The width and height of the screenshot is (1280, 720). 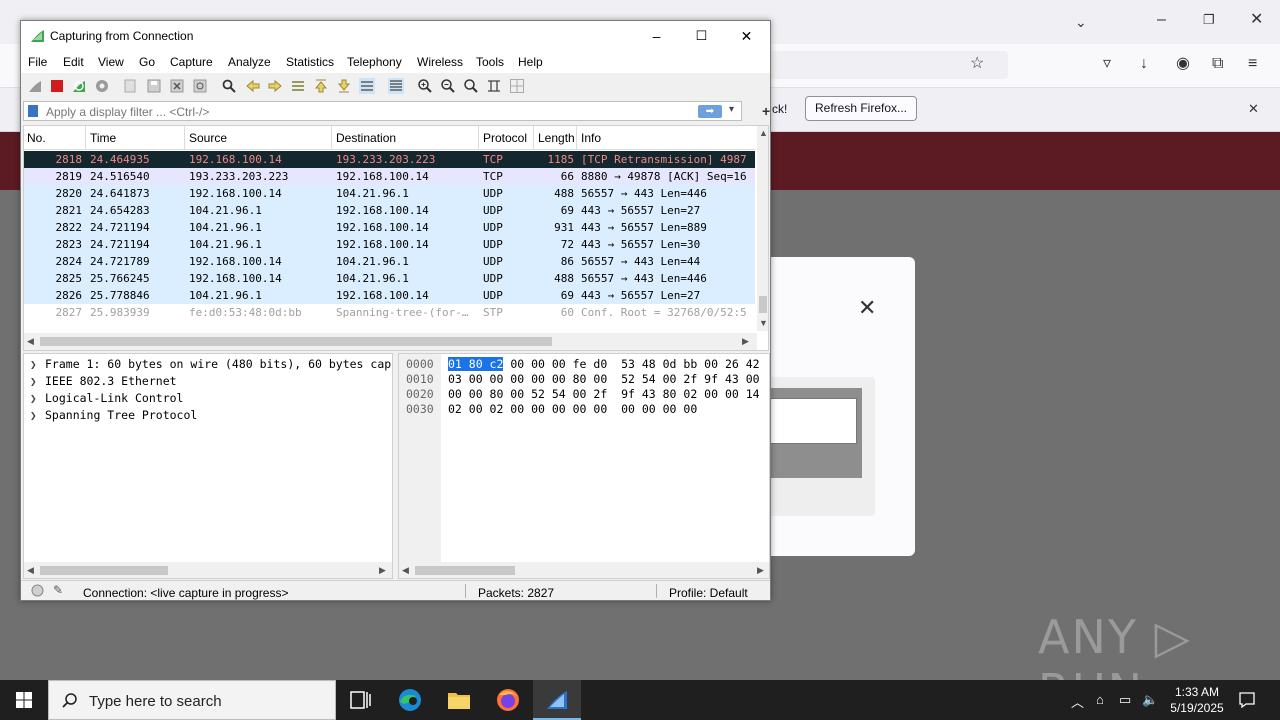 What do you see at coordinates (35, 86) in the screenshot?
I see `start-capture-icon` at bounding box center [35, 86].